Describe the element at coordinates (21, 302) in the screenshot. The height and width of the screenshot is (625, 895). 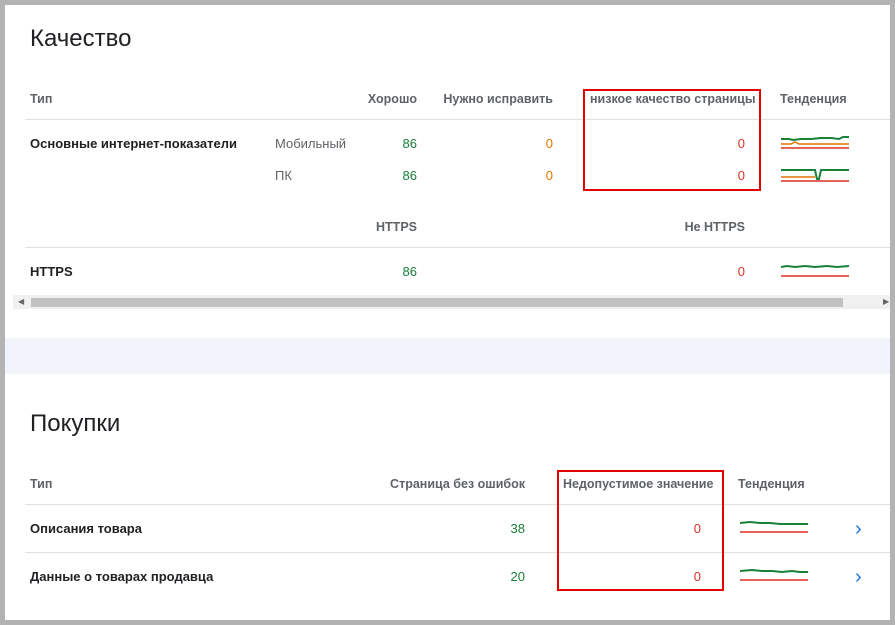
I see `scroll-left-arrow-icon: ◀` at that location.